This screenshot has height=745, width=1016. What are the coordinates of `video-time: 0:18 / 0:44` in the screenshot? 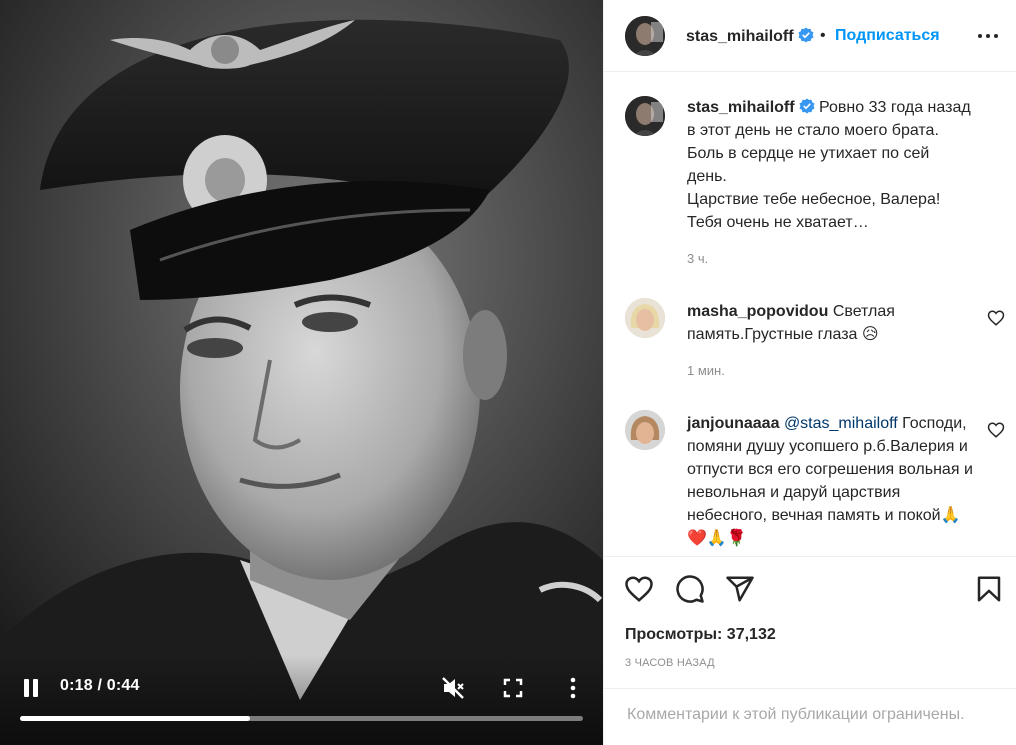 It's located at (100, 685).